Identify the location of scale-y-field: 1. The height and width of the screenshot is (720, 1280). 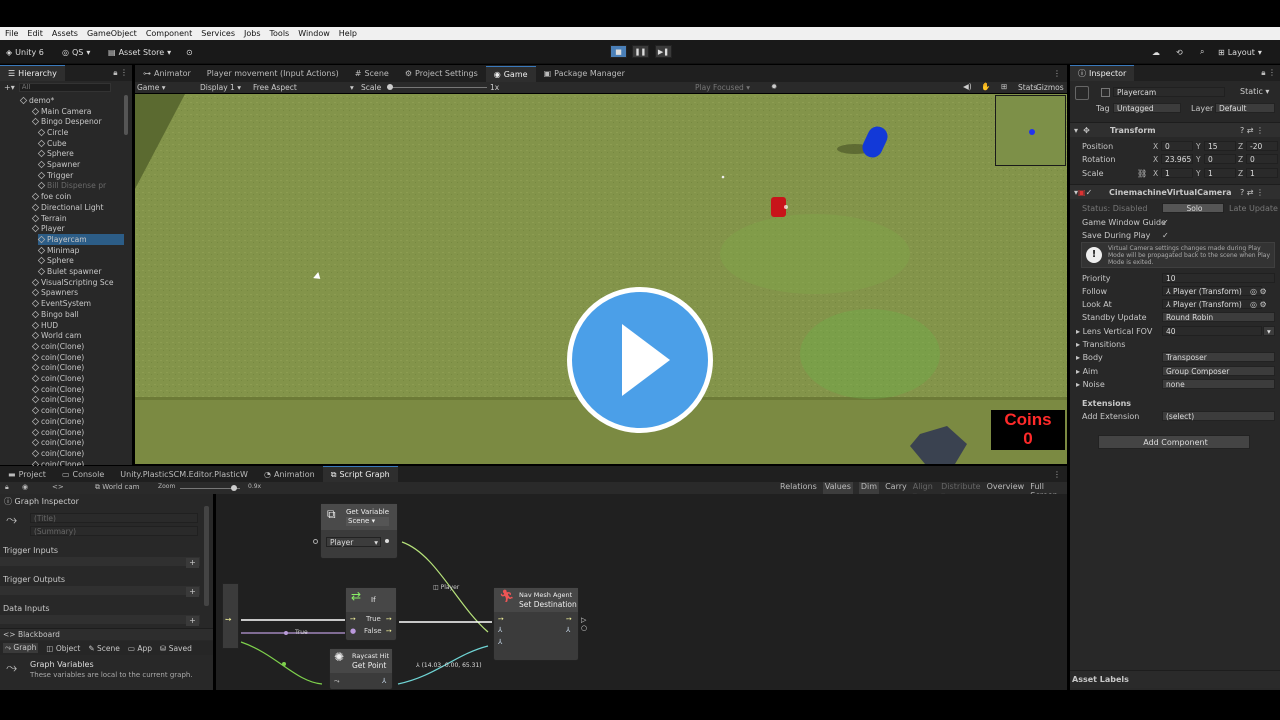
(1220, 173).